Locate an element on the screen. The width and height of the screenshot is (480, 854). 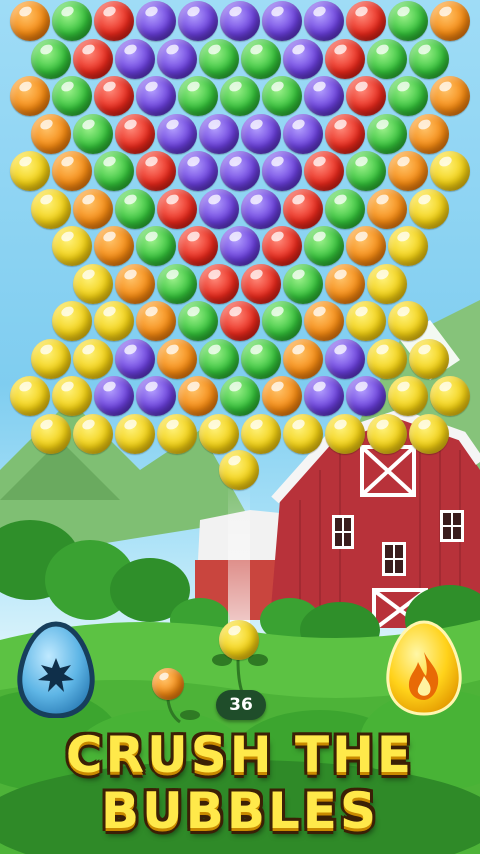
shooter-bubble is located at coordinates (239, 640).